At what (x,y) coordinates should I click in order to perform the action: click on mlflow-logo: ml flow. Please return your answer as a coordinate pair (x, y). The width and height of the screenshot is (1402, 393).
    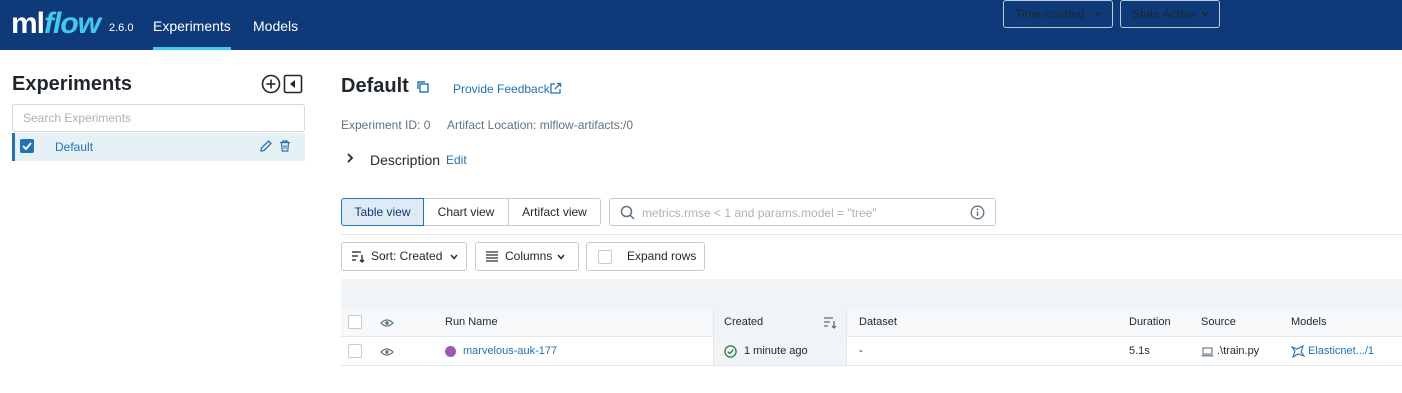
    Looking at the image, I should click on (56, 24).